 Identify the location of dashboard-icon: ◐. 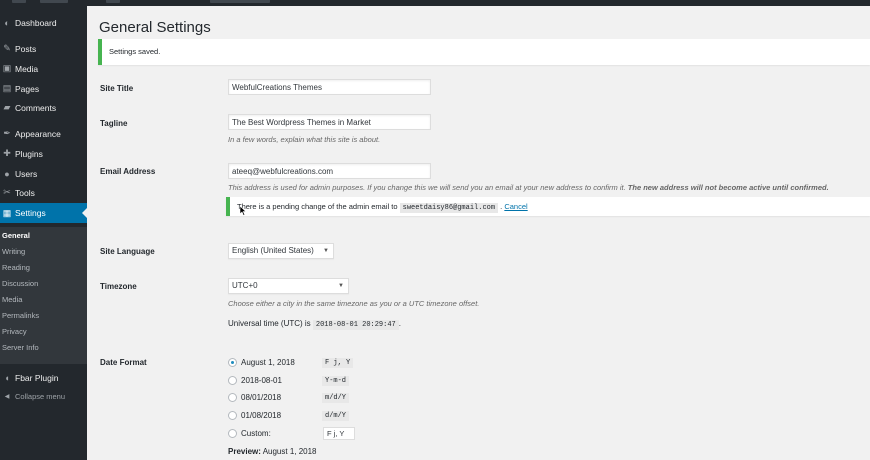
(7, 22).